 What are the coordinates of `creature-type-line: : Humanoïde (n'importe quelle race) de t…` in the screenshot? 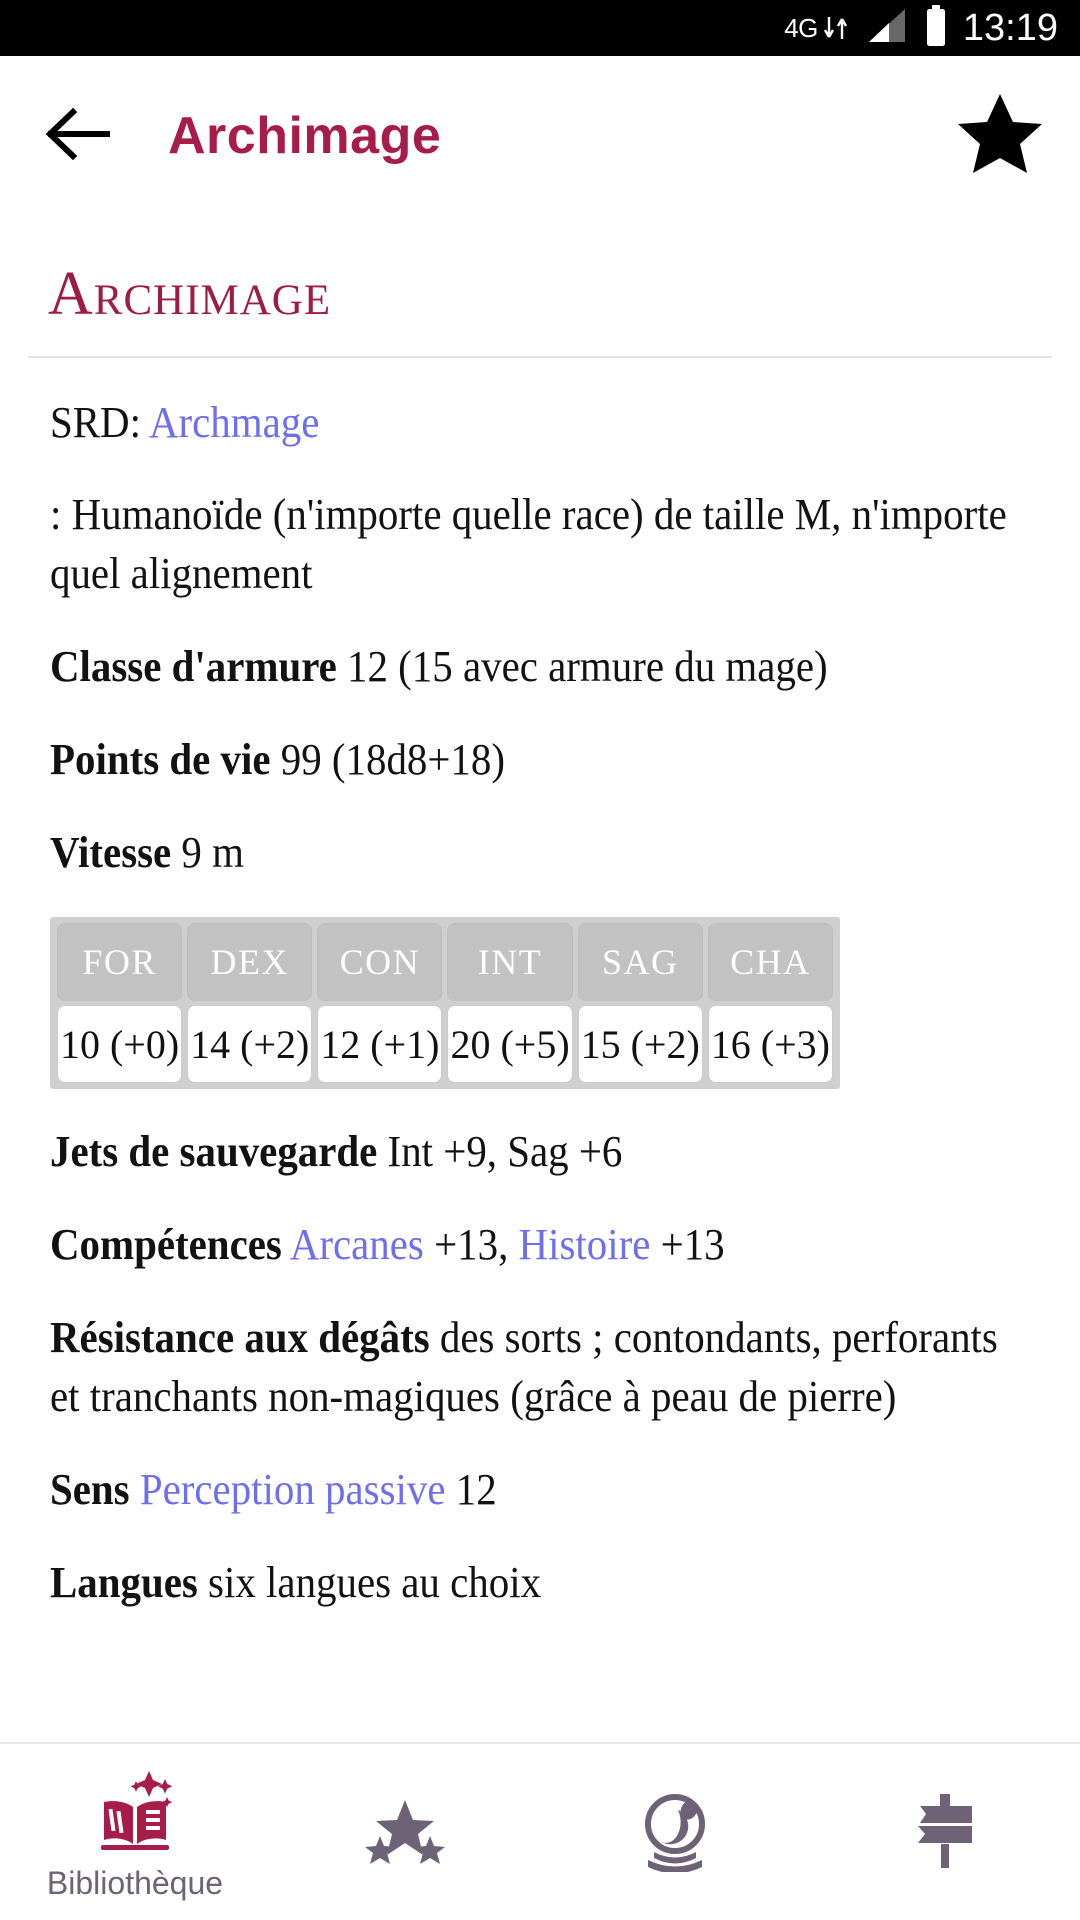 It's located at (528, 544).